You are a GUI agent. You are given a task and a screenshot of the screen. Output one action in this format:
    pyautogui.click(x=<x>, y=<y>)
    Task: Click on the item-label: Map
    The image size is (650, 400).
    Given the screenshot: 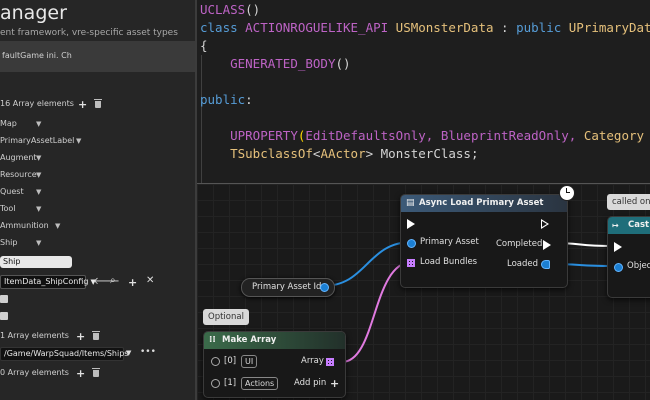 What is the action you would take?
    pyautogui.click(x=8, y=123)
    